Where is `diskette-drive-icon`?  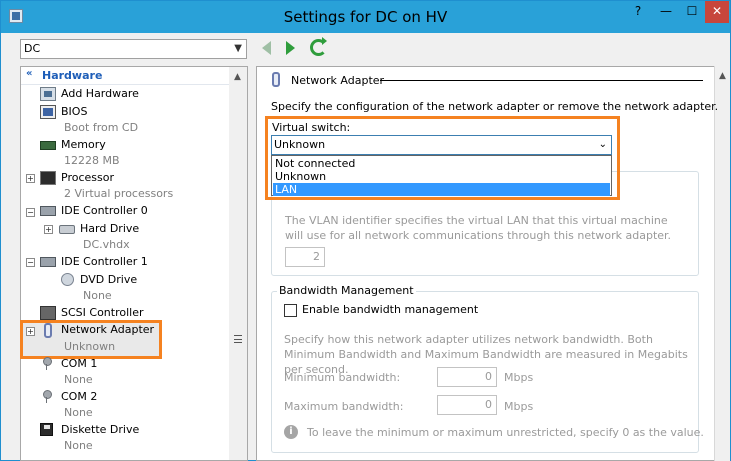
diskette-drive-icon is located at coordinates (46, 429).